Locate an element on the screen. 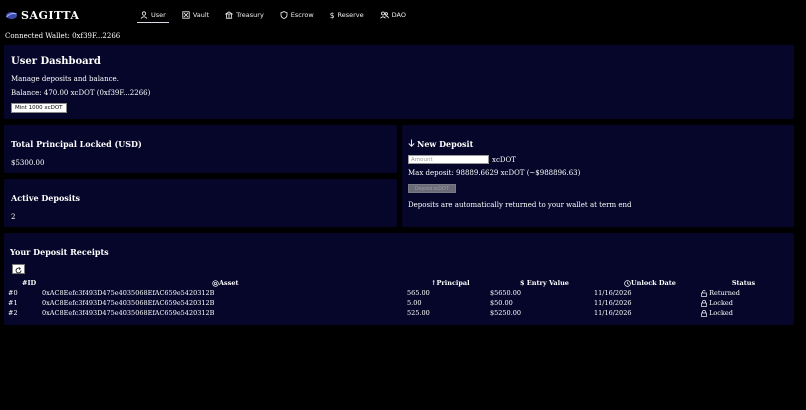  amount-input is located at coordinates (448, 159).